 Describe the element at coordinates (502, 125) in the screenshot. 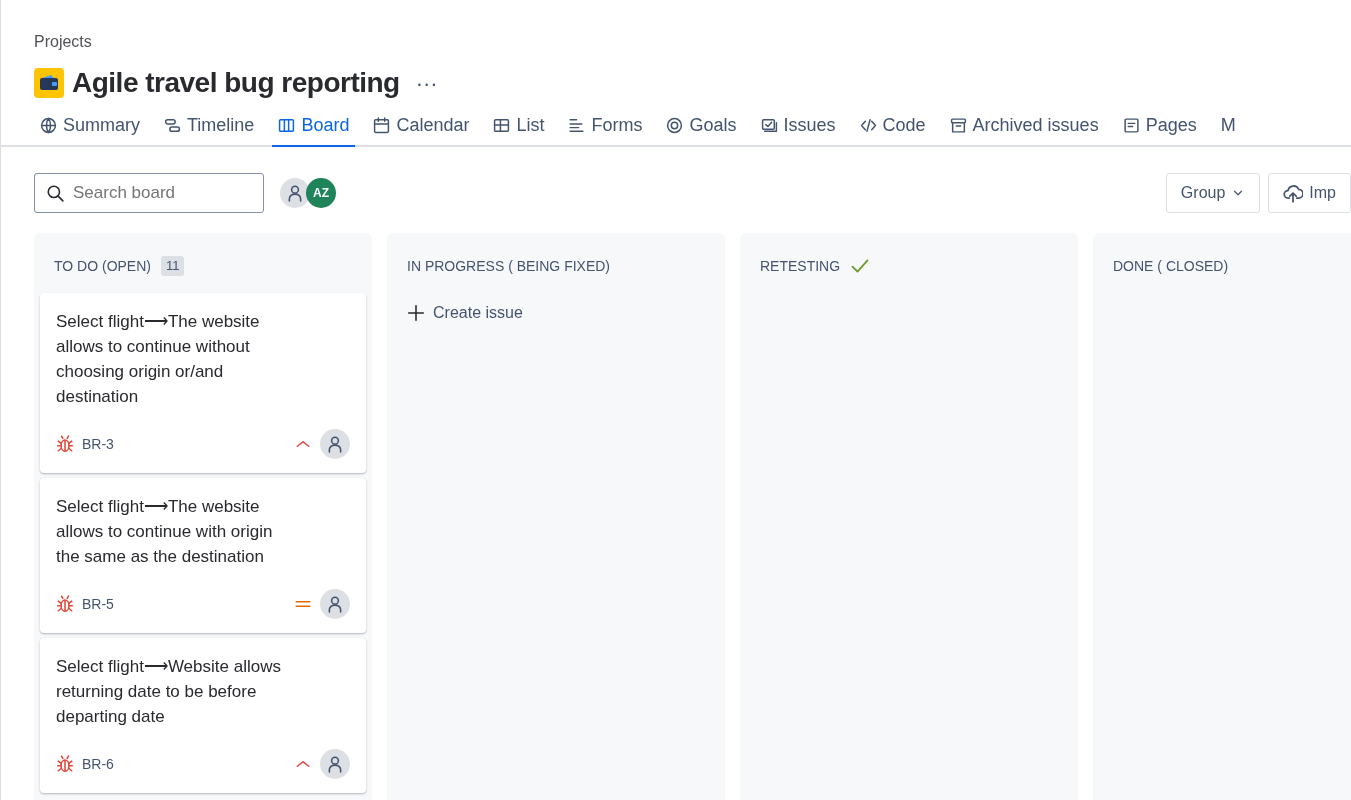

I see `table-icon` at that location.